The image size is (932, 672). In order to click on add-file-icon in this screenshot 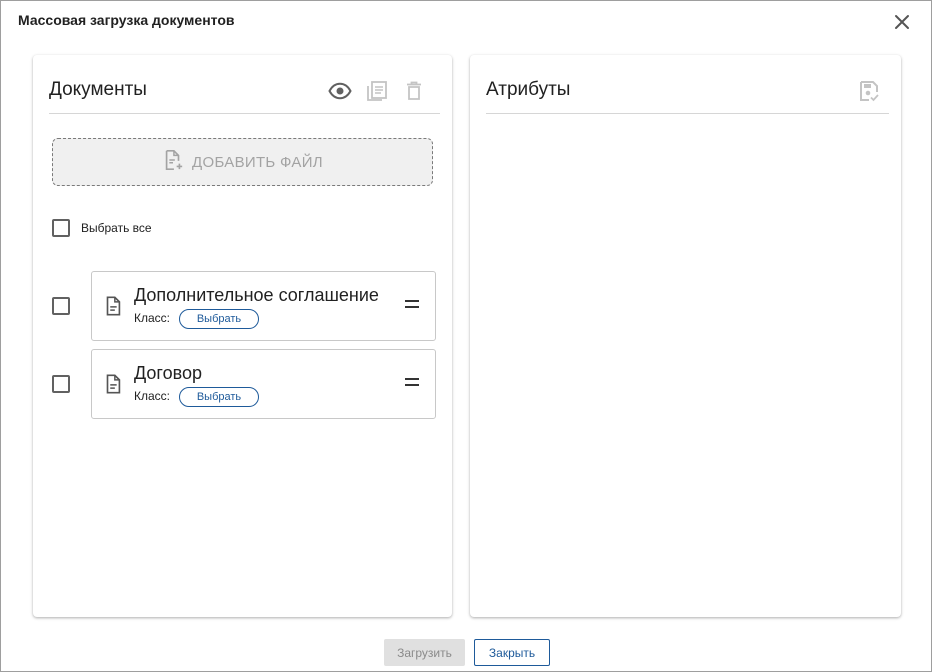, I will do `click(173, 162)`.